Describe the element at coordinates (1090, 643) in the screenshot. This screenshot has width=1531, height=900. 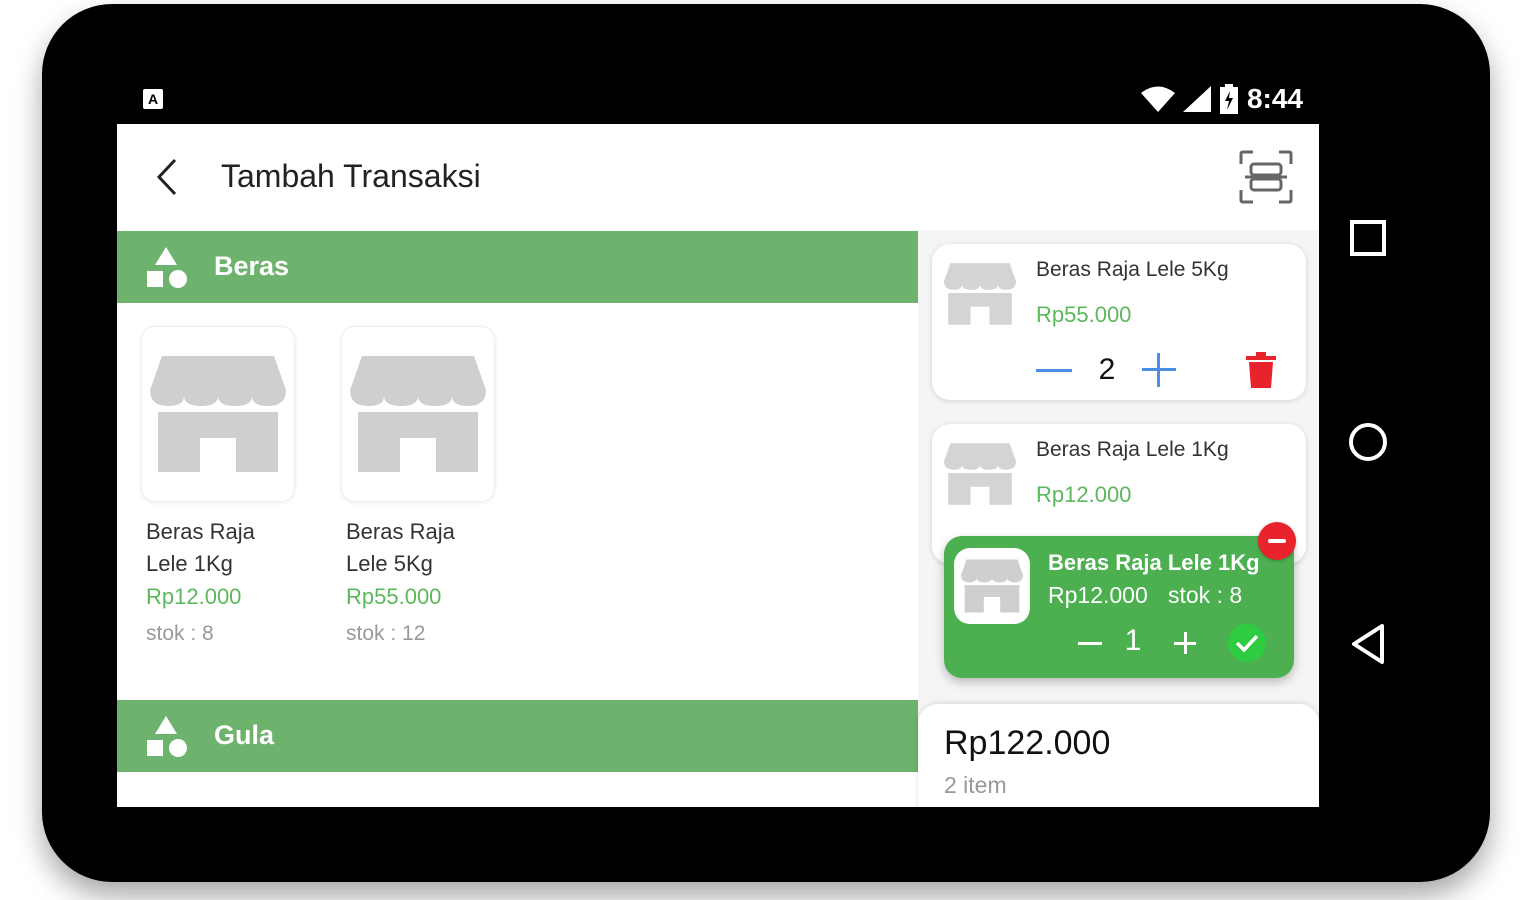
I see `popup-decrease-button` at that location.